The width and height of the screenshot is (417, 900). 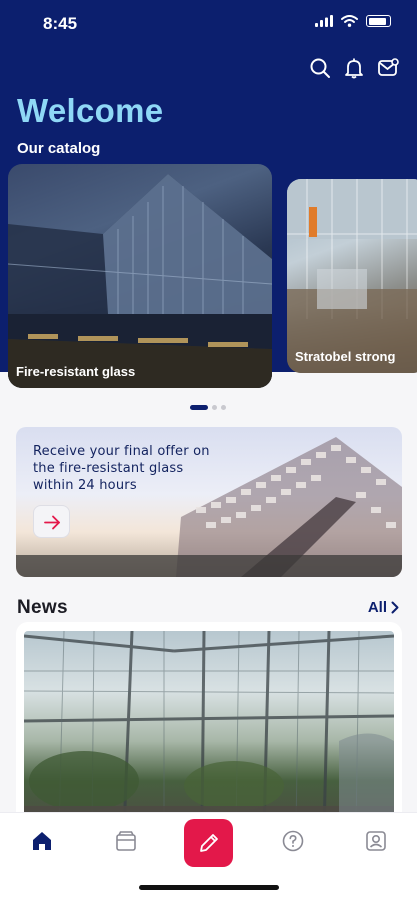 I want to click on catalog-card-label: Stratobel strong, so click(x=345, y=356).